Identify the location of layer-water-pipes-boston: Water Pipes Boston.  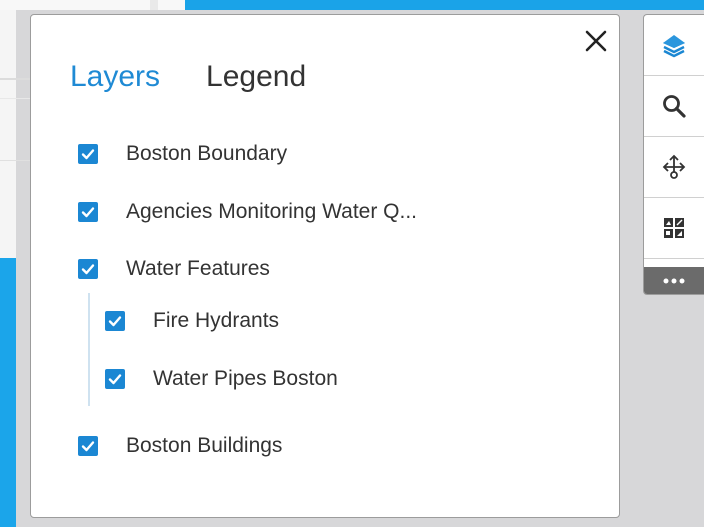
(221, 379).